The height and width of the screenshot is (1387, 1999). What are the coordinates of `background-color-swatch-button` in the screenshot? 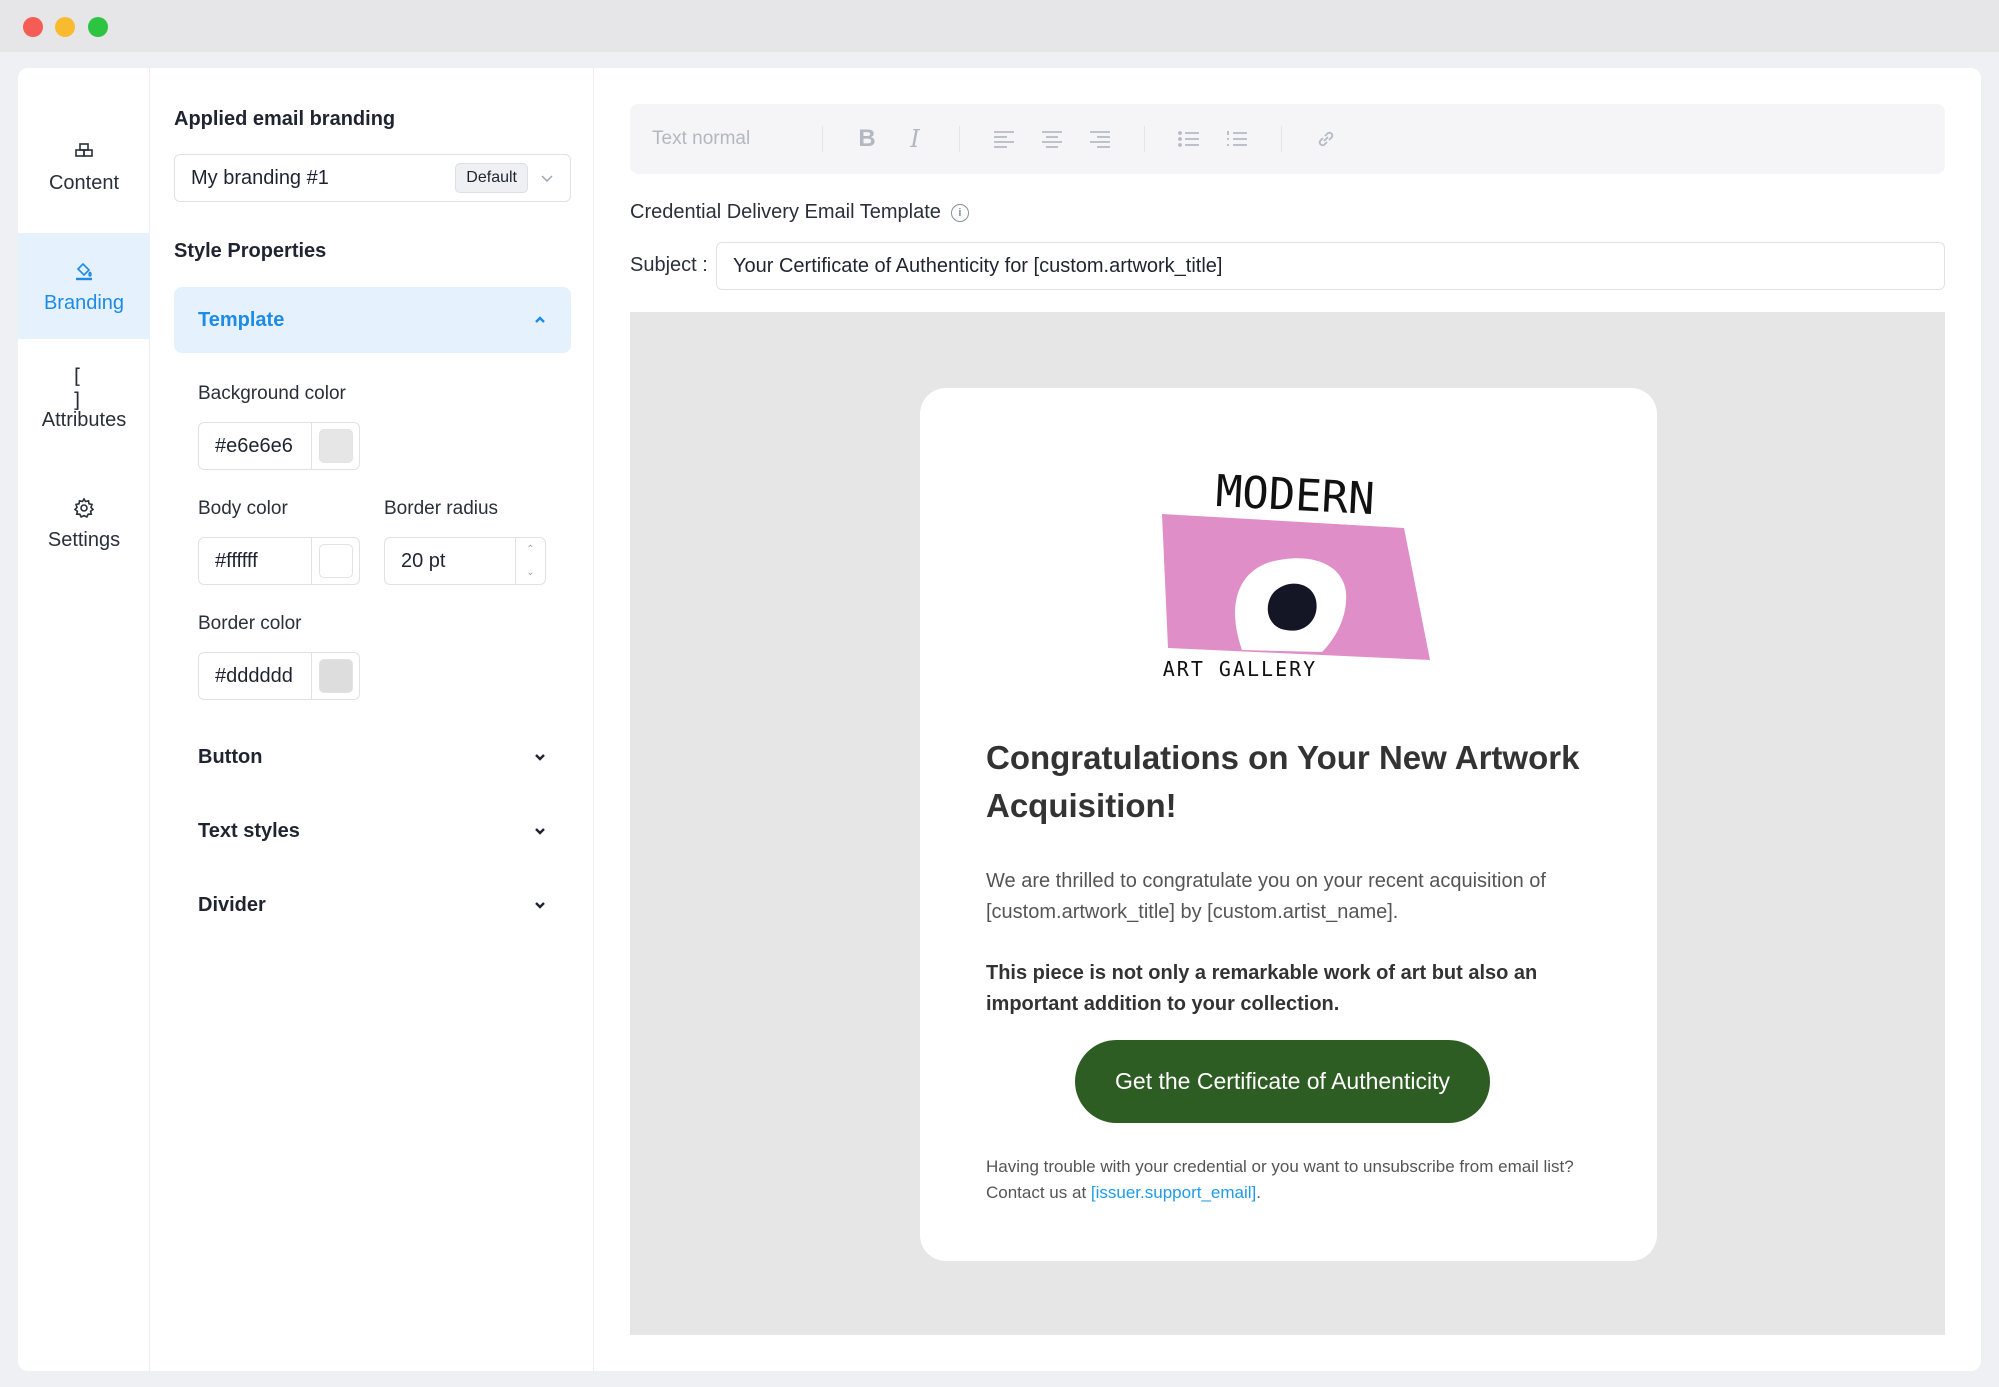 It's located at (335, 446).